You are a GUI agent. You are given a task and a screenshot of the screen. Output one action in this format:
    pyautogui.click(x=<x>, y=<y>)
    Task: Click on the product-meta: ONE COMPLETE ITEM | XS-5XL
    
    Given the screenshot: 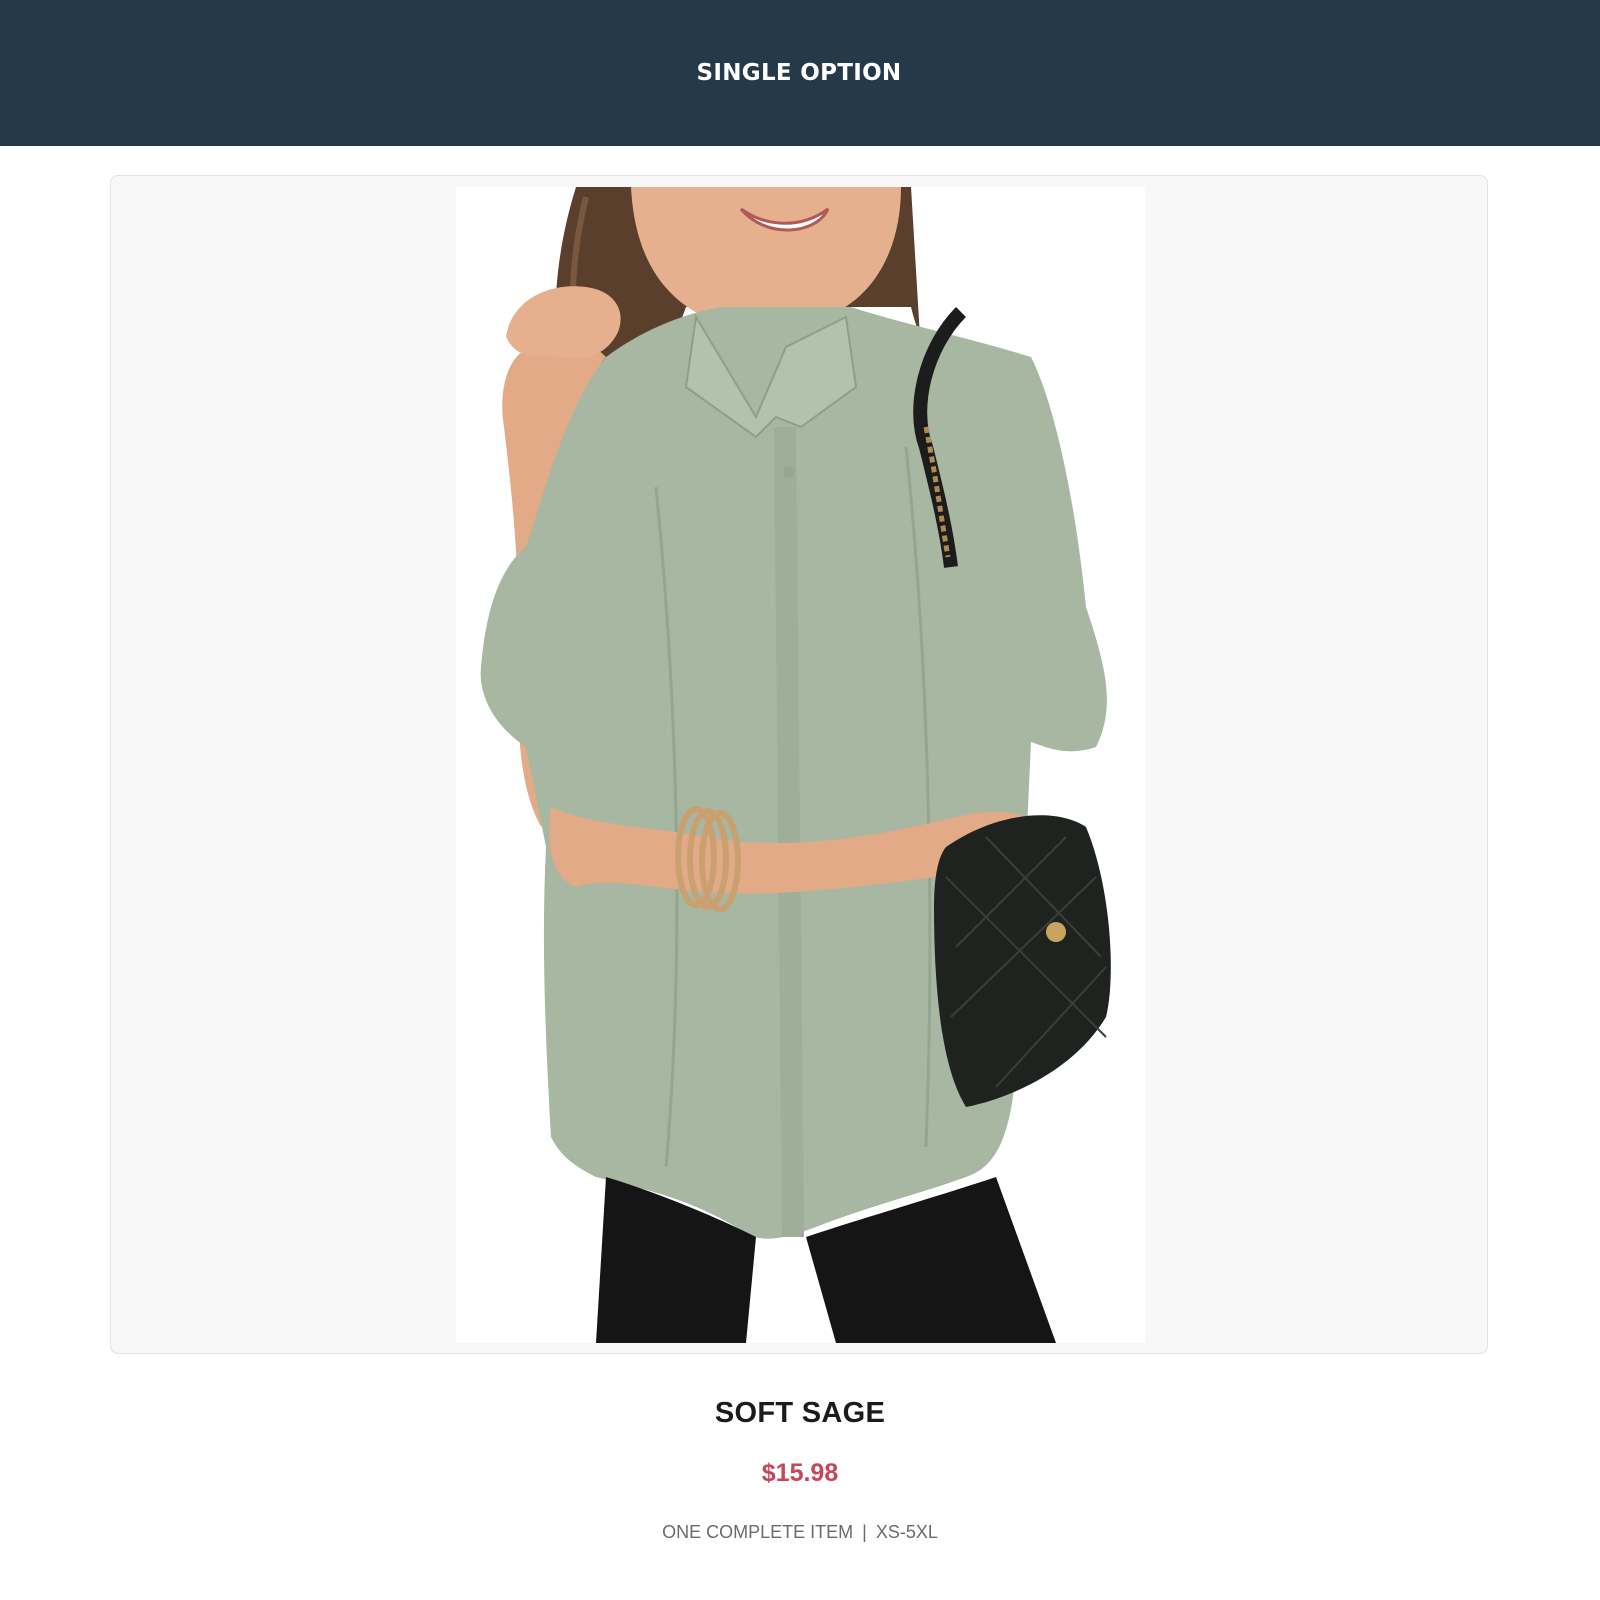 What is the action you would take?
    pyautogui.click(x=800, y=1532)
    